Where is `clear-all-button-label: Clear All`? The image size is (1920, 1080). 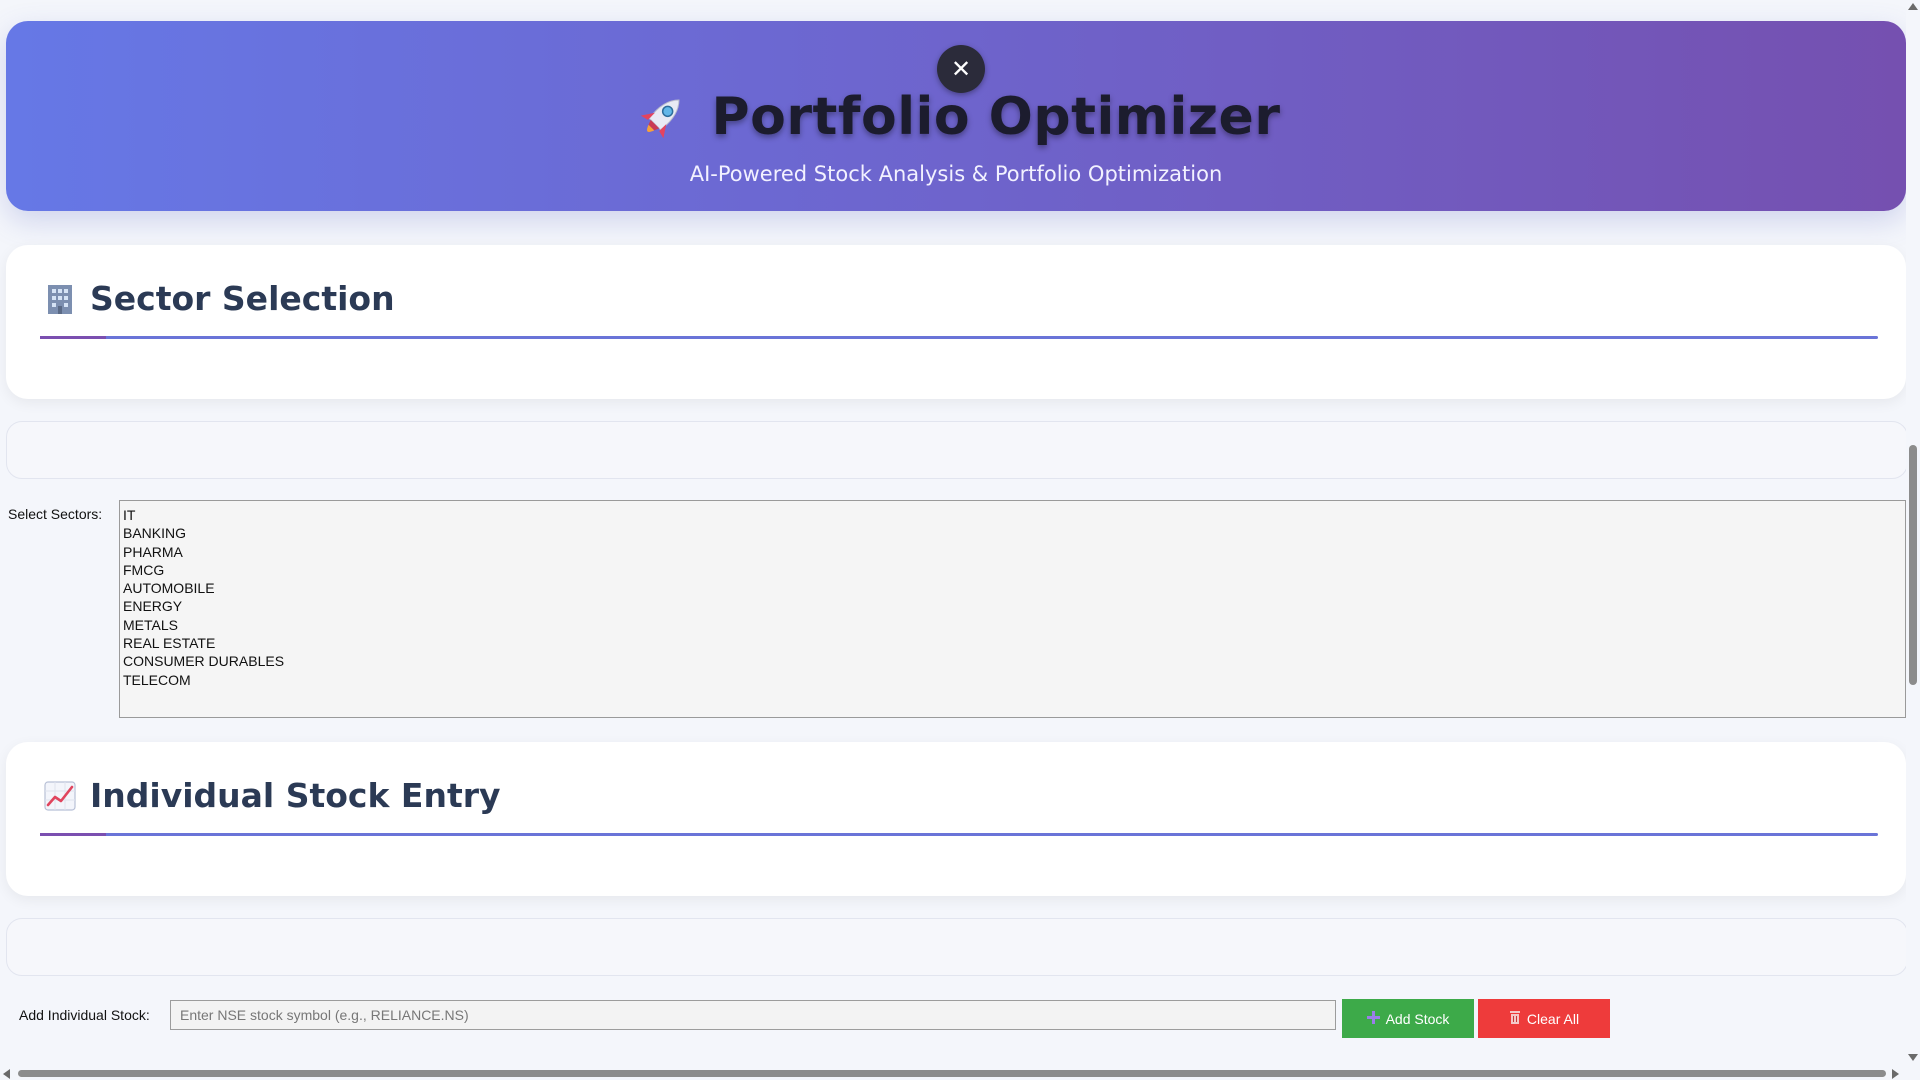
clear-all-button-label: Clear All is located at coordinates (1553, 1018).